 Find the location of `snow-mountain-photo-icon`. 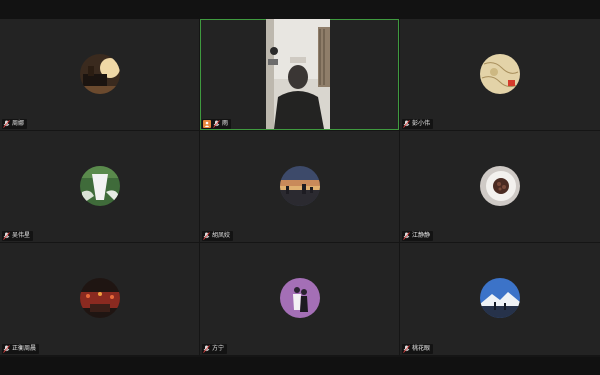

snow-mountain-photo-icon is located at coordinates (500, 298).